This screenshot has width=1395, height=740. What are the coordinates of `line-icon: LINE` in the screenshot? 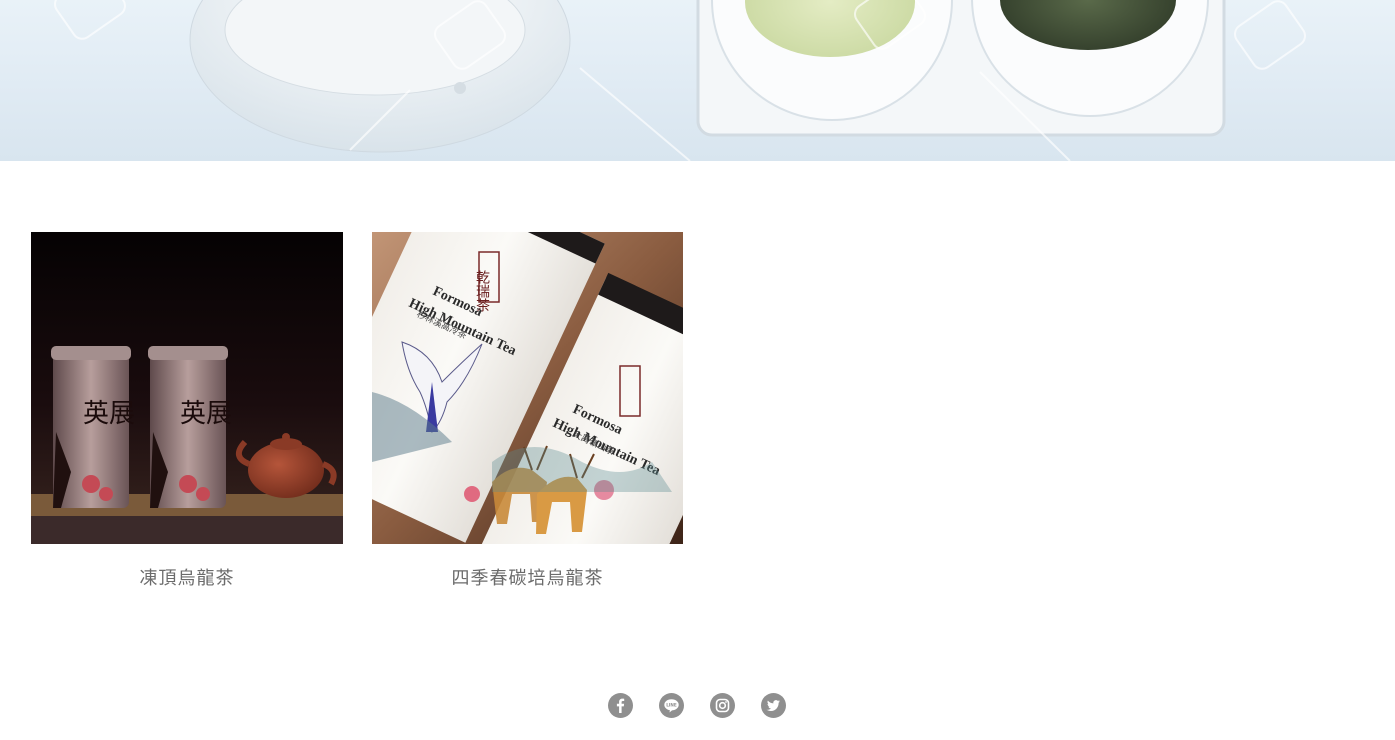 It's located at (671, 705).